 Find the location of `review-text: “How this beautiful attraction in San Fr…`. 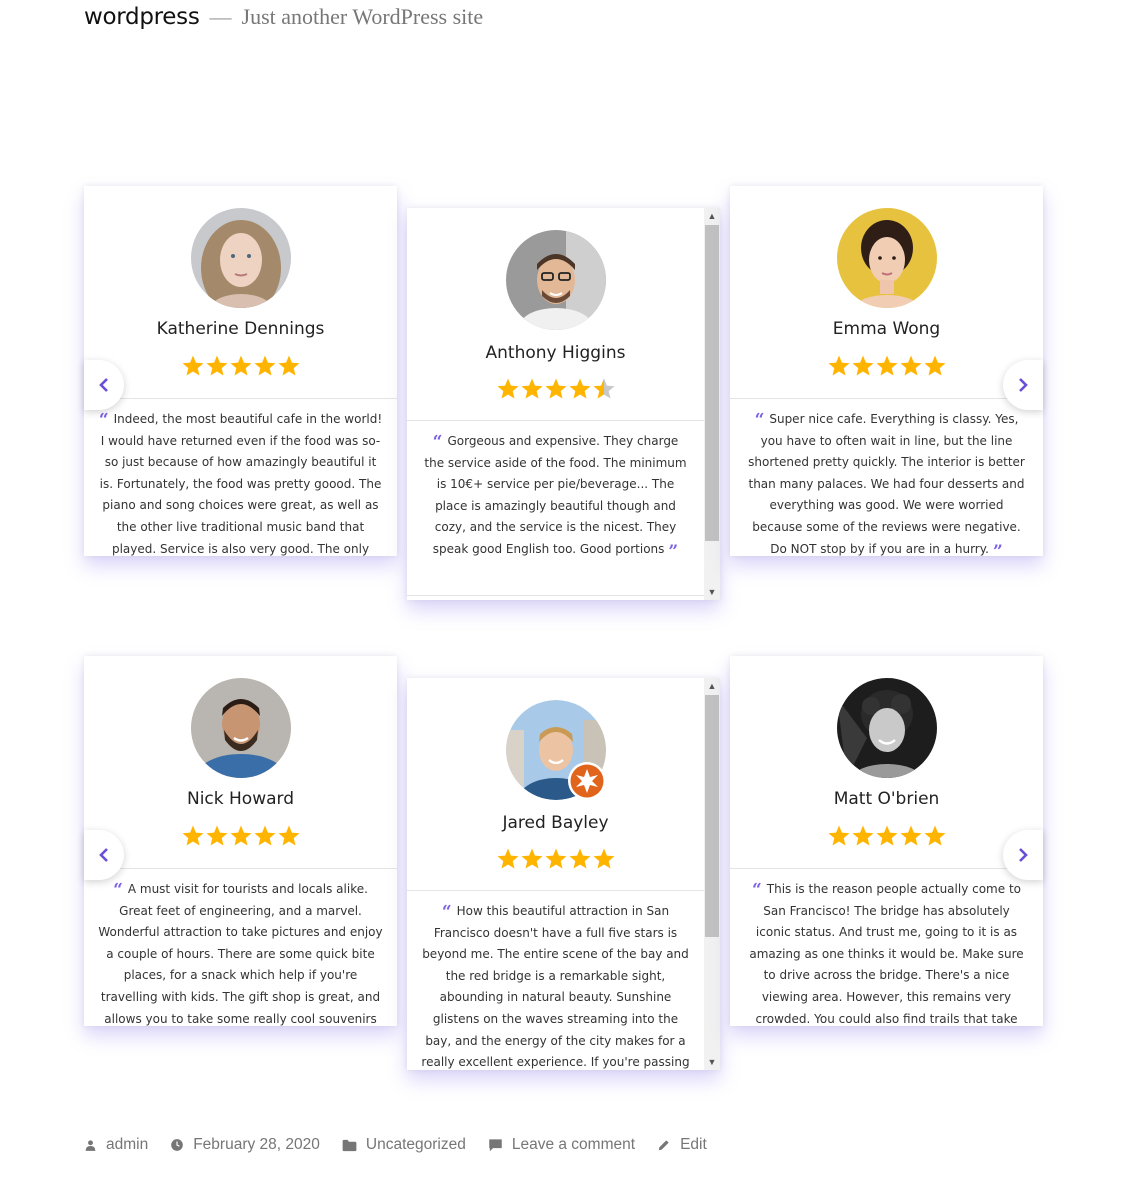

review-text: “How this beautiful attraction in San Fr… is located at coordinates (555, 986).